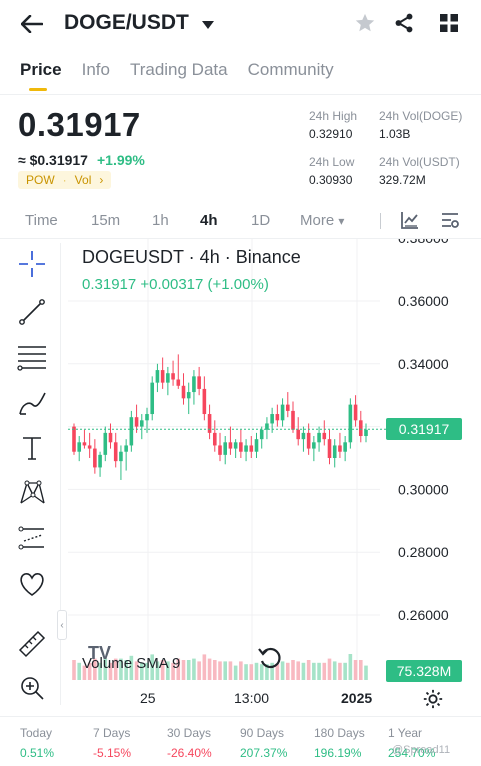 This screenshot has width=481, height=766. I want to click on performance-label: 180 Days, so click(339, 733).